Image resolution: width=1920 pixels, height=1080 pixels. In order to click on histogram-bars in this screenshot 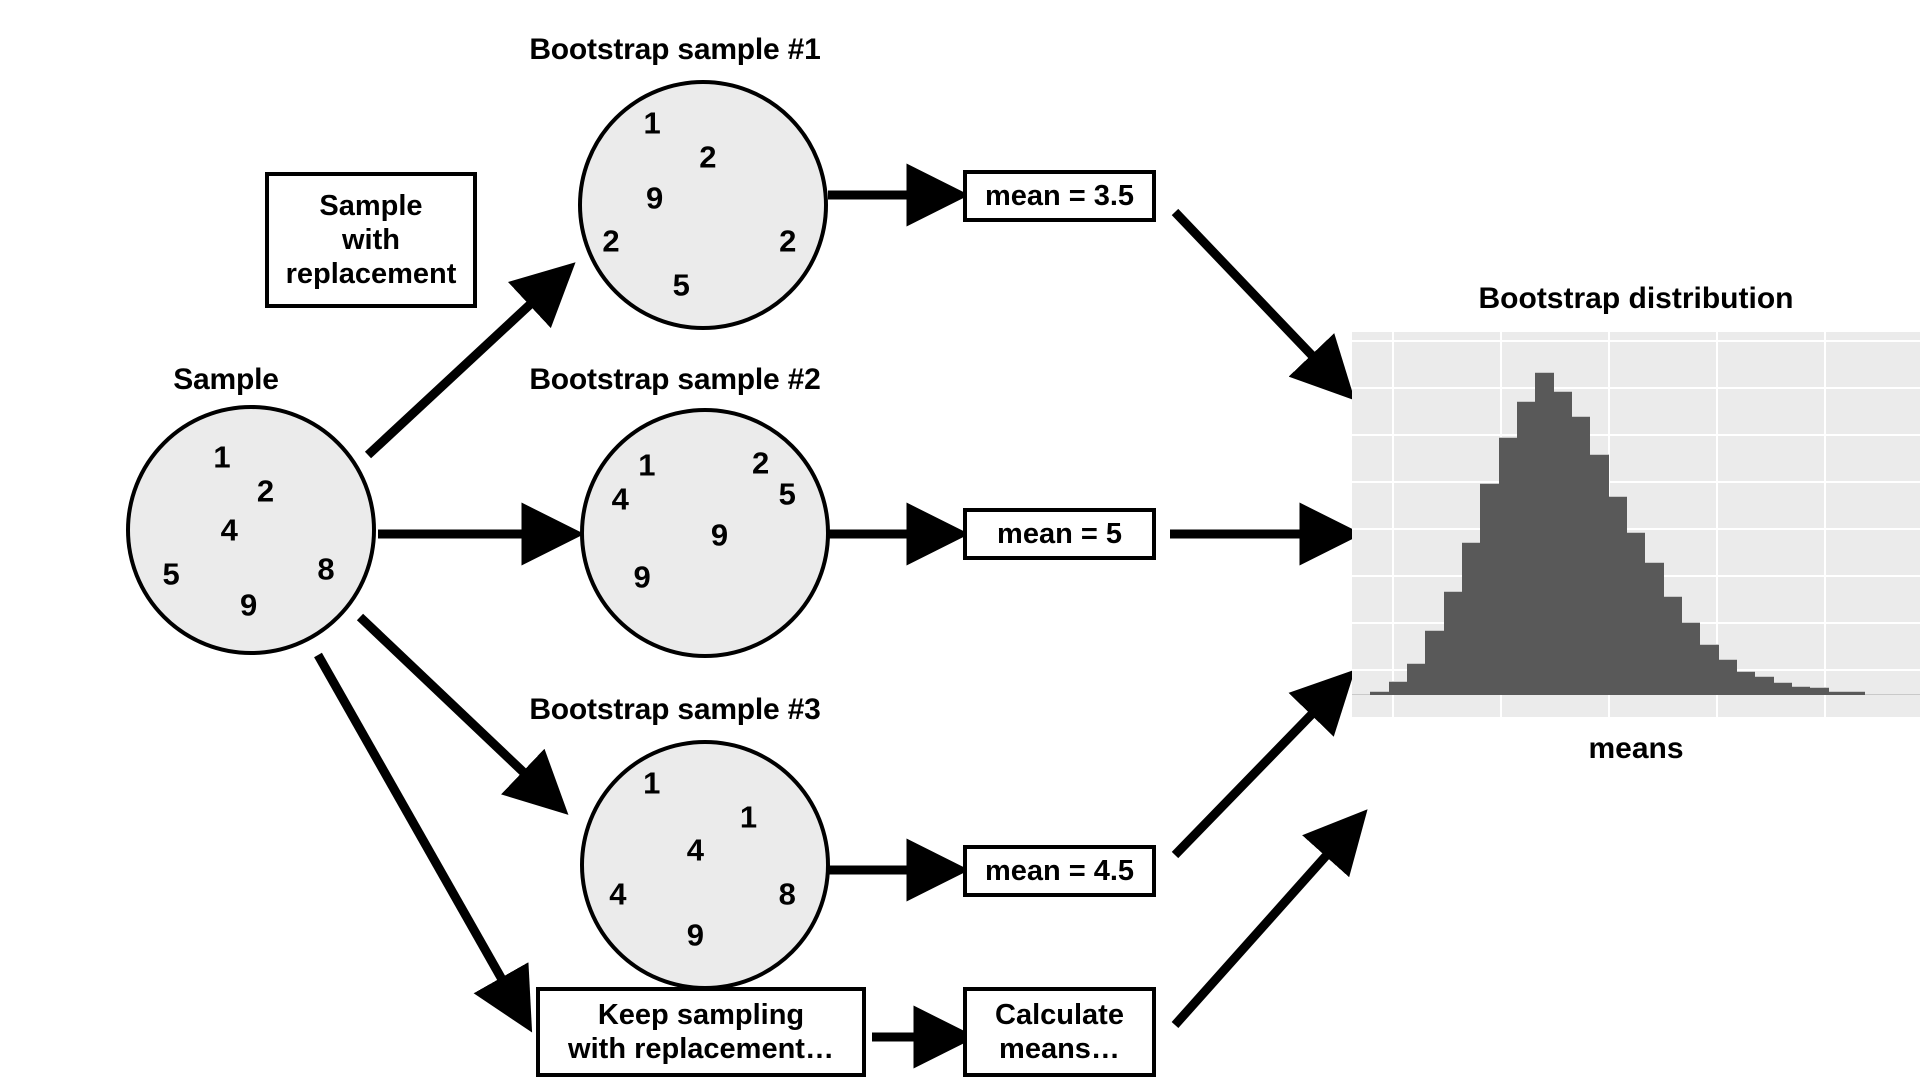, I will do `click(1636, 525)`.